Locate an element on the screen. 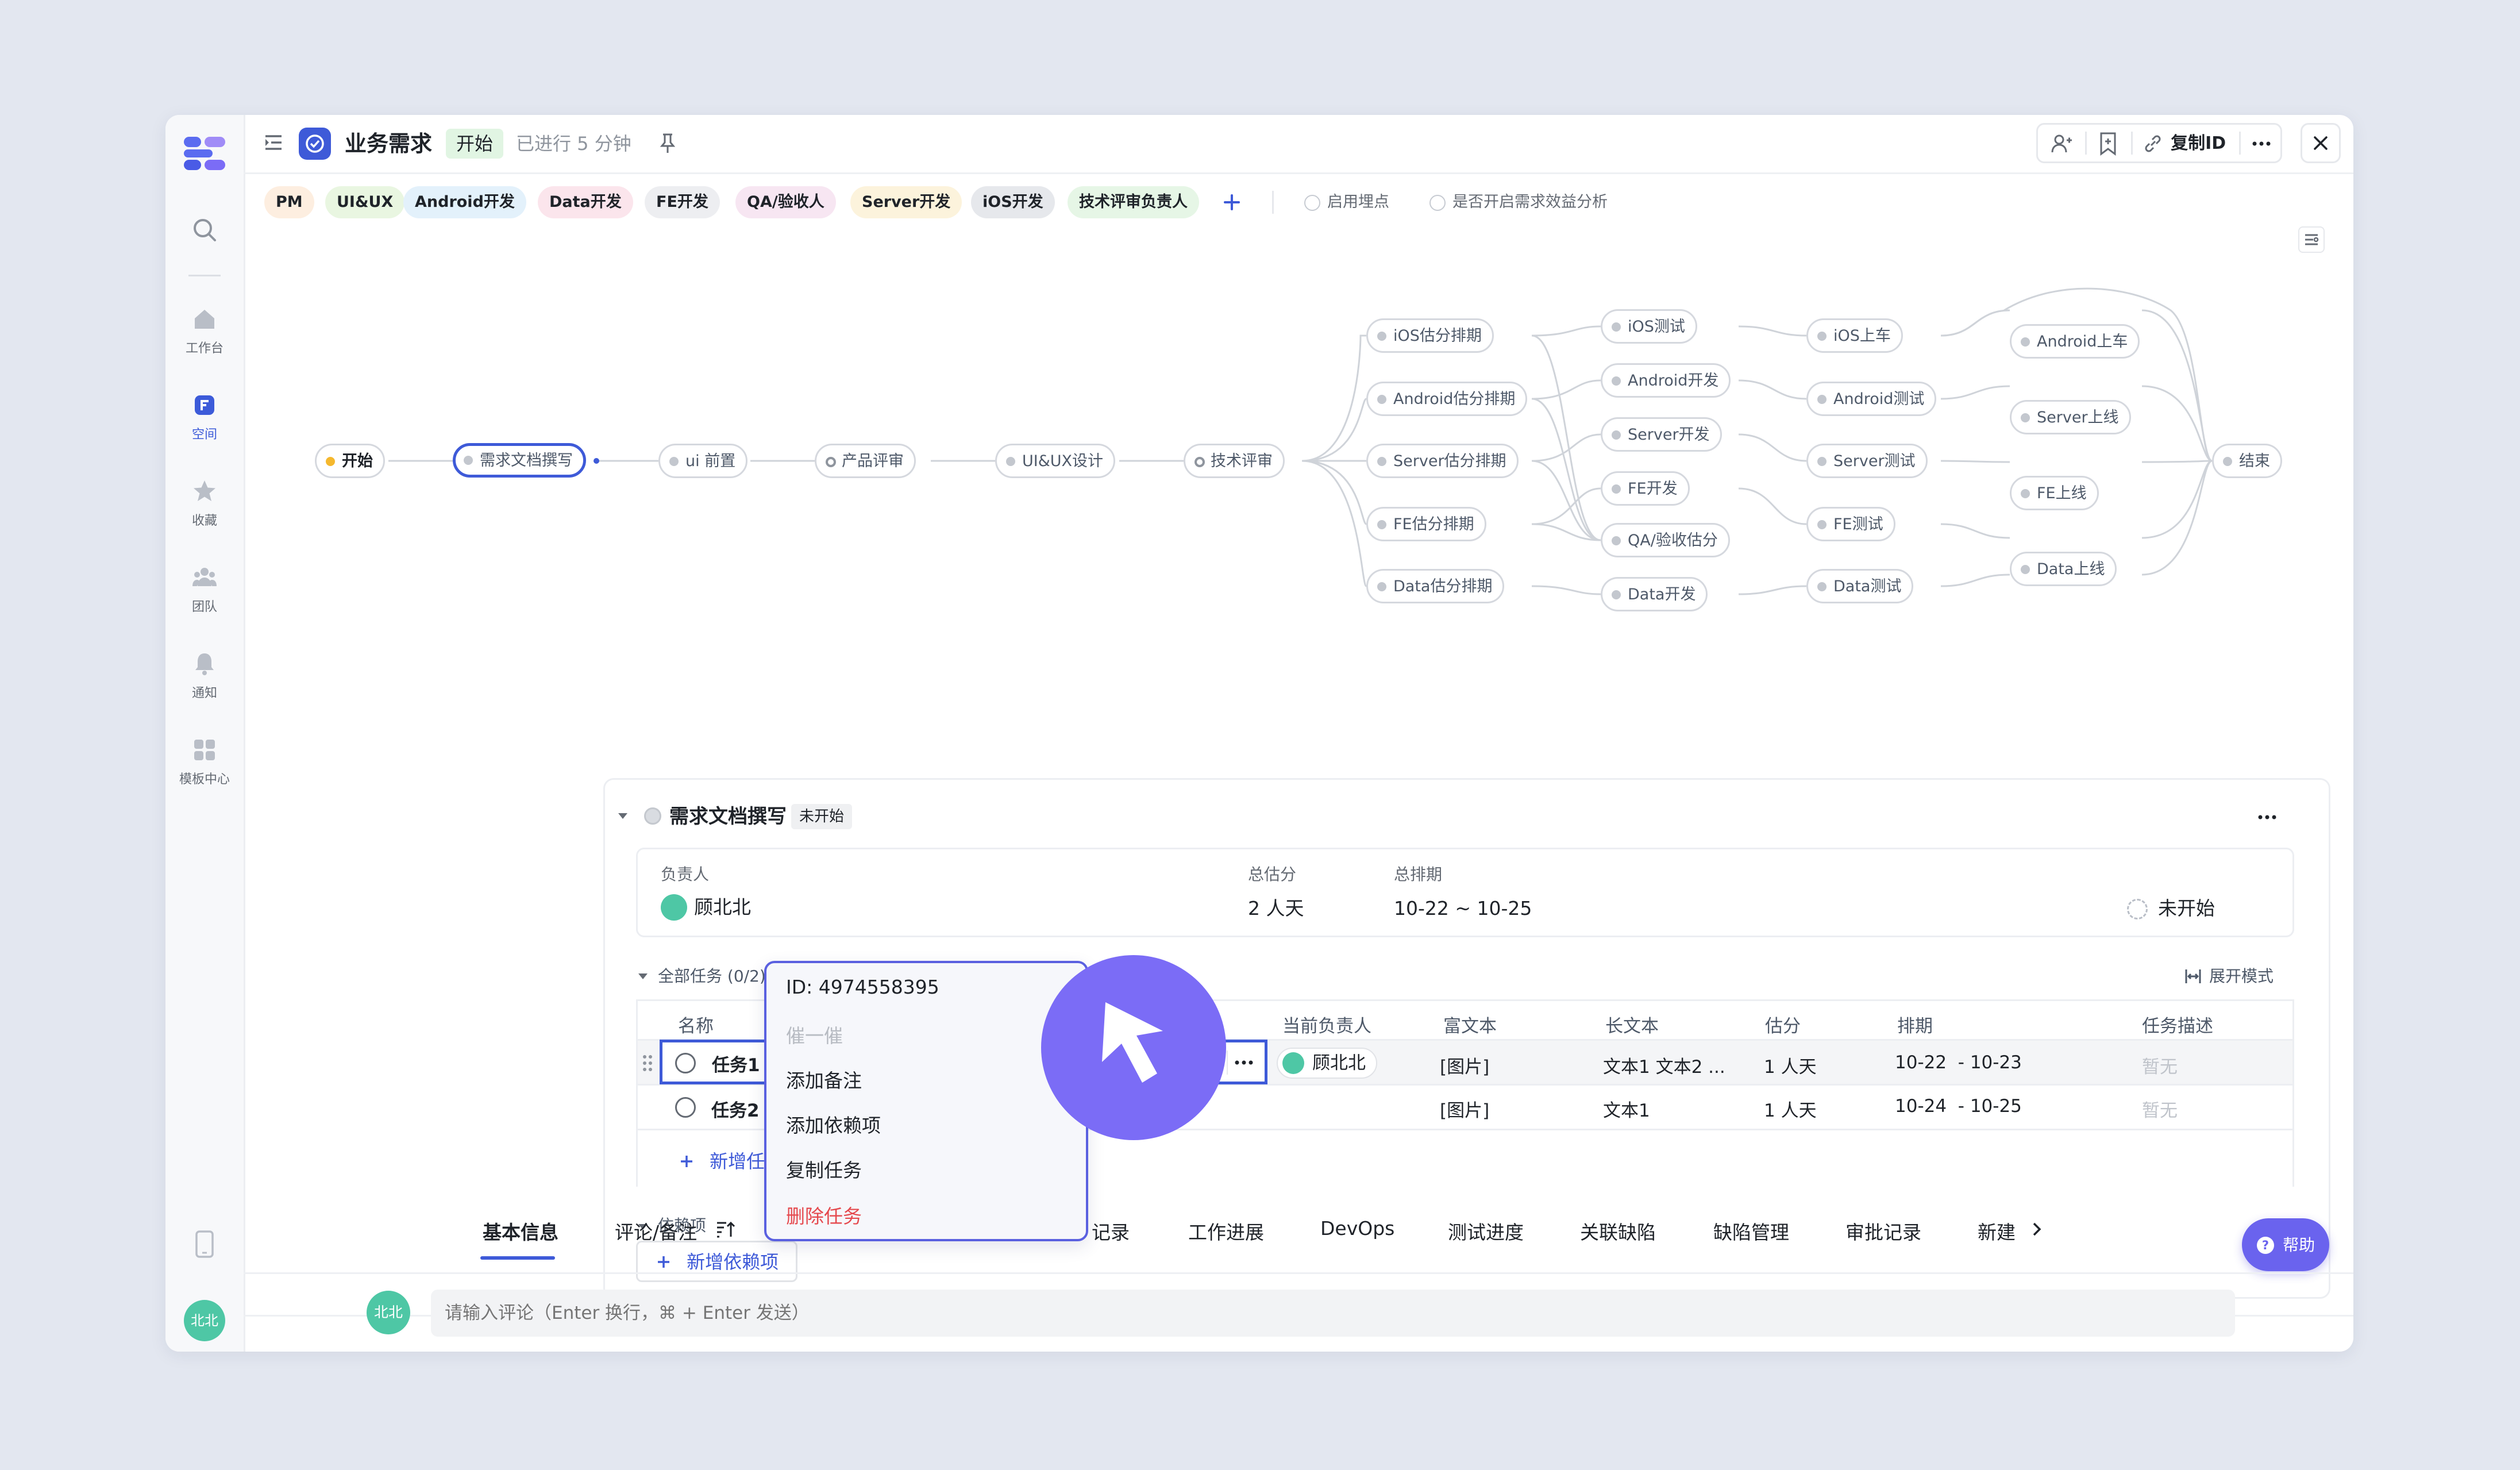 Image resolution: width=2520 pixels, height=1470 pixels. flow-node-data-test: Data测试 is located at coordinates (1860, 586).